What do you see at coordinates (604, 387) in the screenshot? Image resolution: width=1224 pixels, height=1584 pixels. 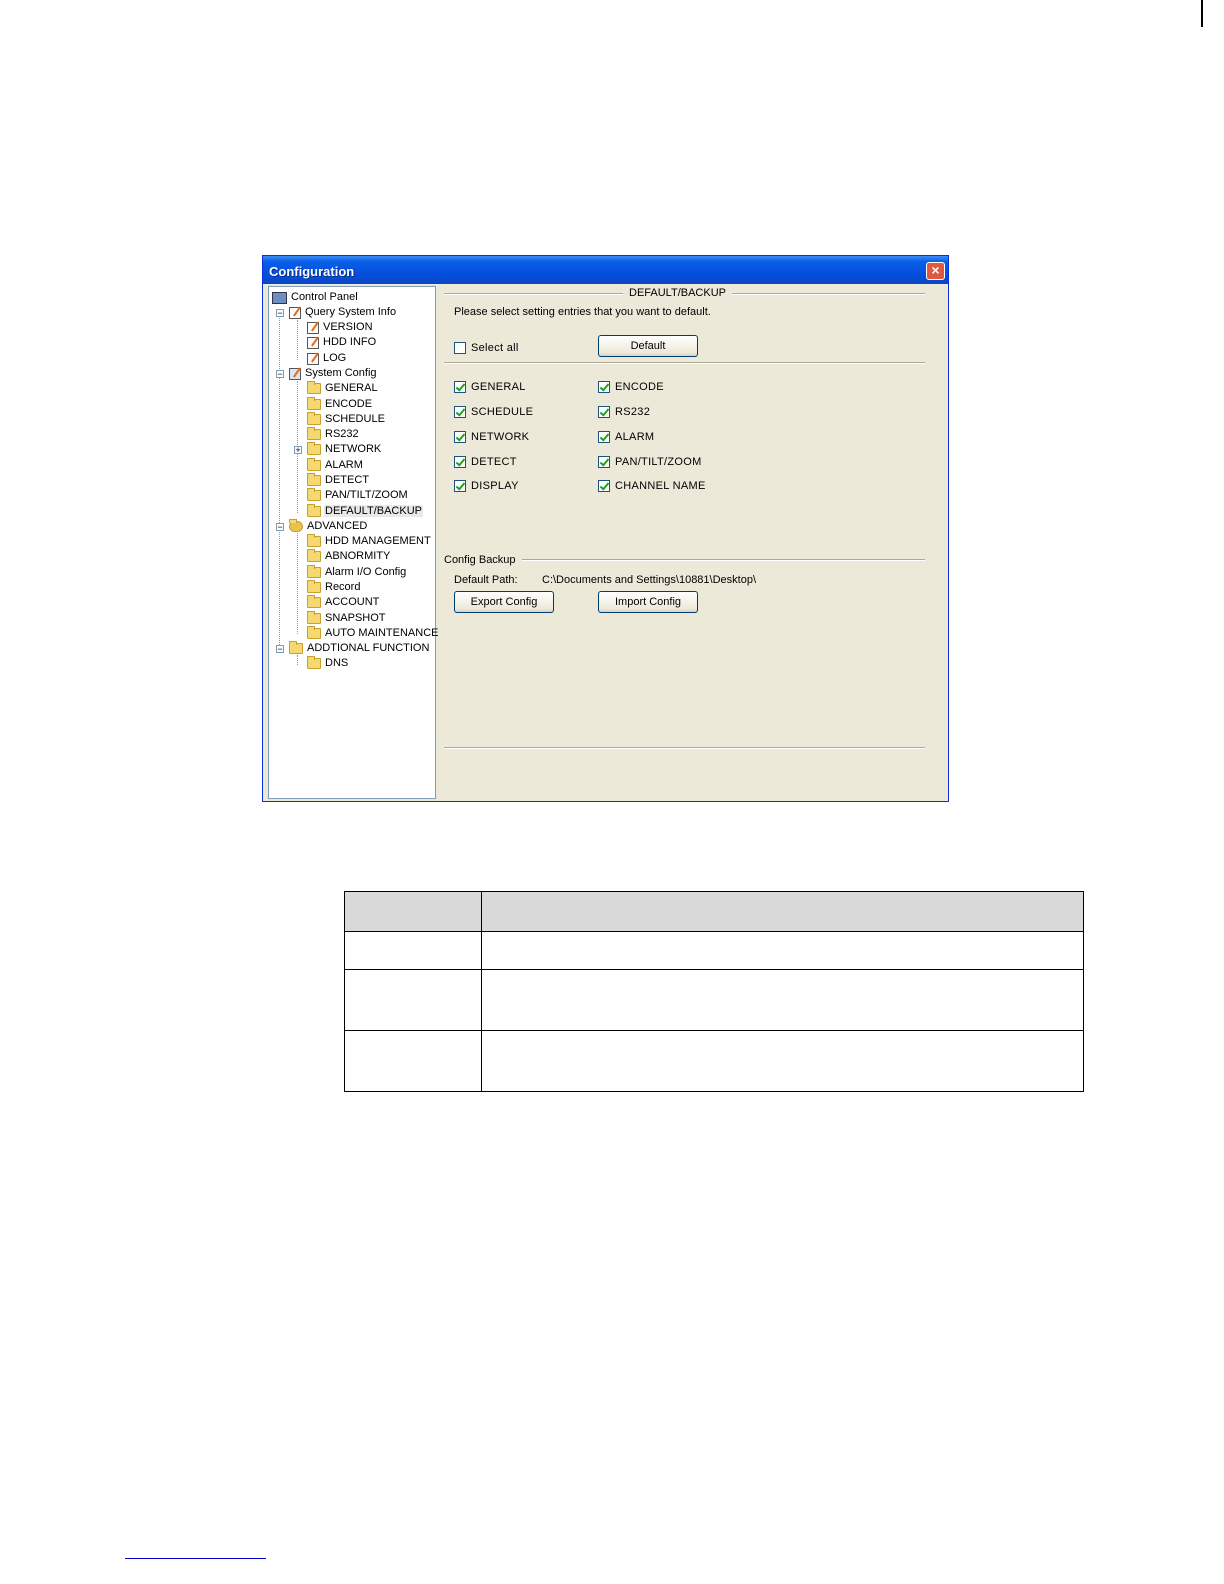 I see `encode-checkbox` at bounding box center [604, 387].